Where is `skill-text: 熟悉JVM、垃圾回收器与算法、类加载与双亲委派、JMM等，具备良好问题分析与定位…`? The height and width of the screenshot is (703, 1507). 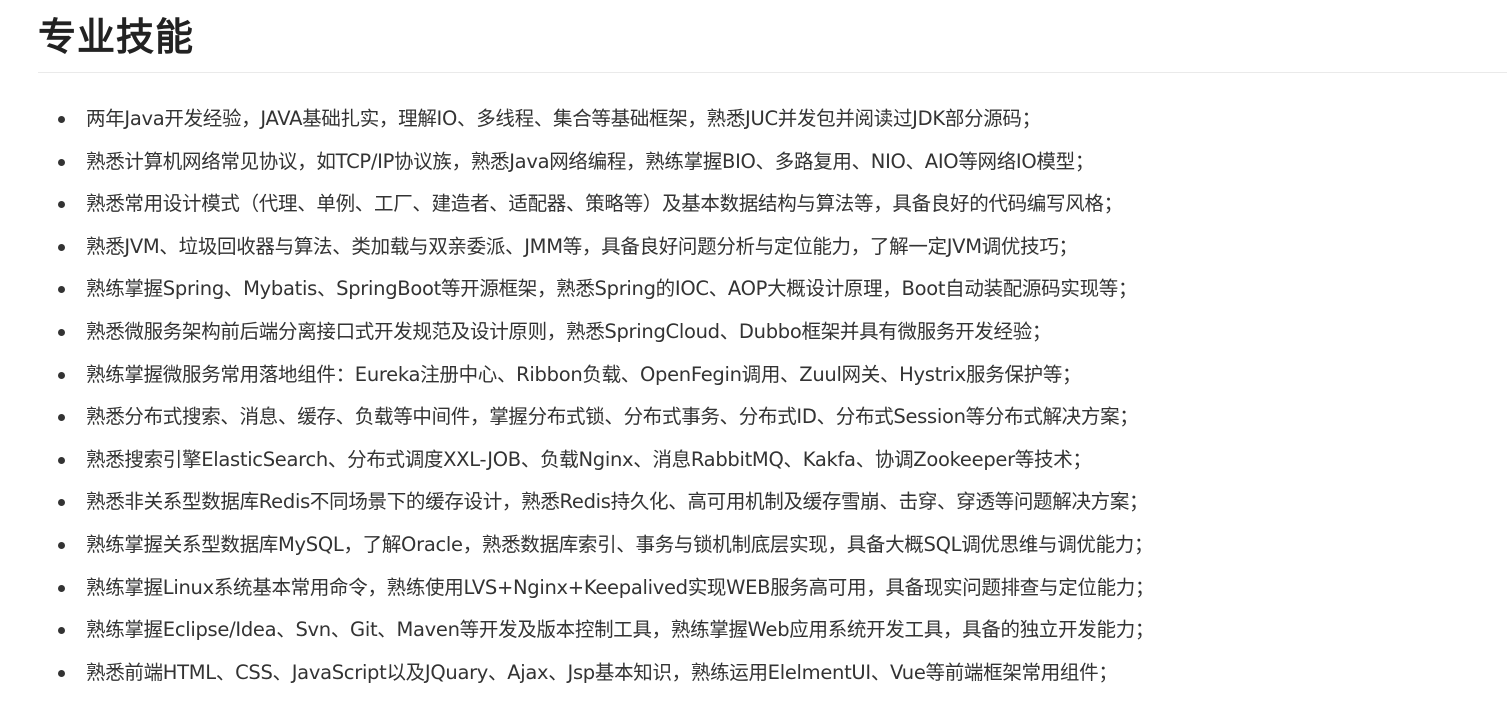
skill-text: 熟悉JVM、垃圾回收器与算法、类加载与双亲委派、JMM等，具备良好问题分析与定位… is located at coordinates (582, 246).